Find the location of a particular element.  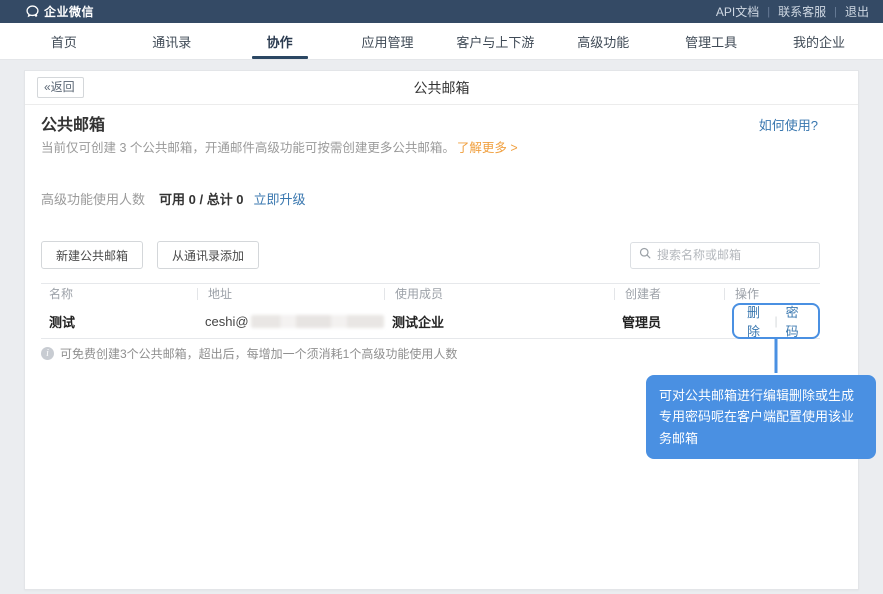

row-name: 测试 is located at coordinates (62, 322).